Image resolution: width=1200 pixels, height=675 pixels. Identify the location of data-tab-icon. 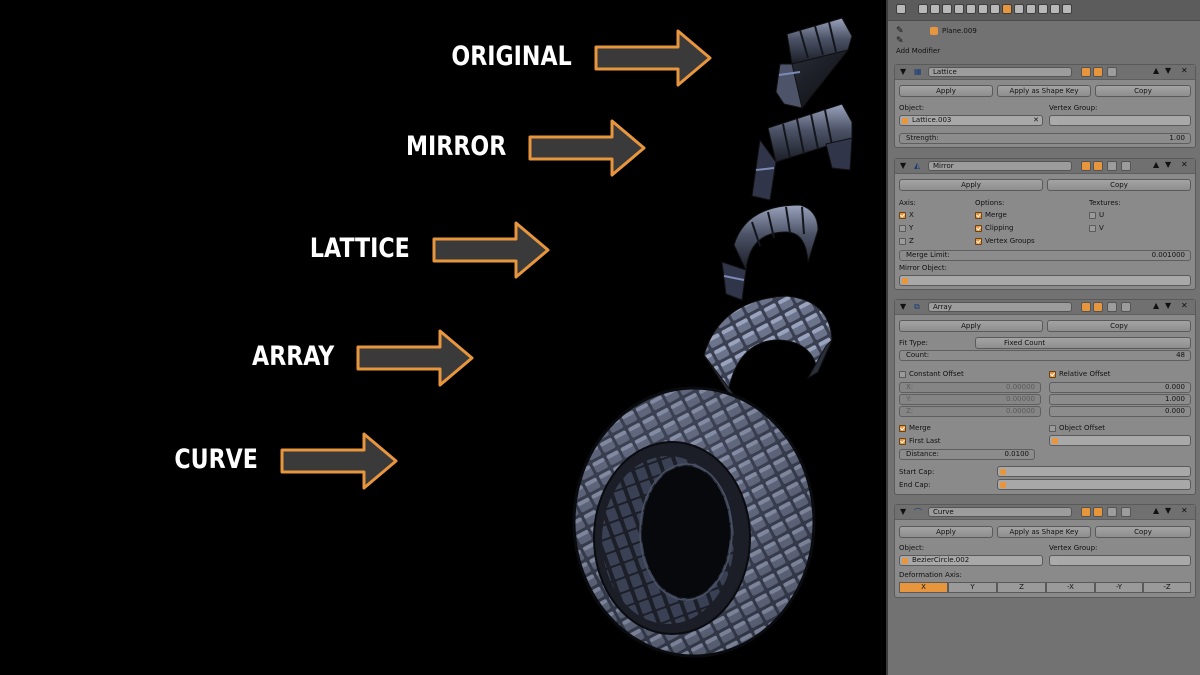
(1019, 9).